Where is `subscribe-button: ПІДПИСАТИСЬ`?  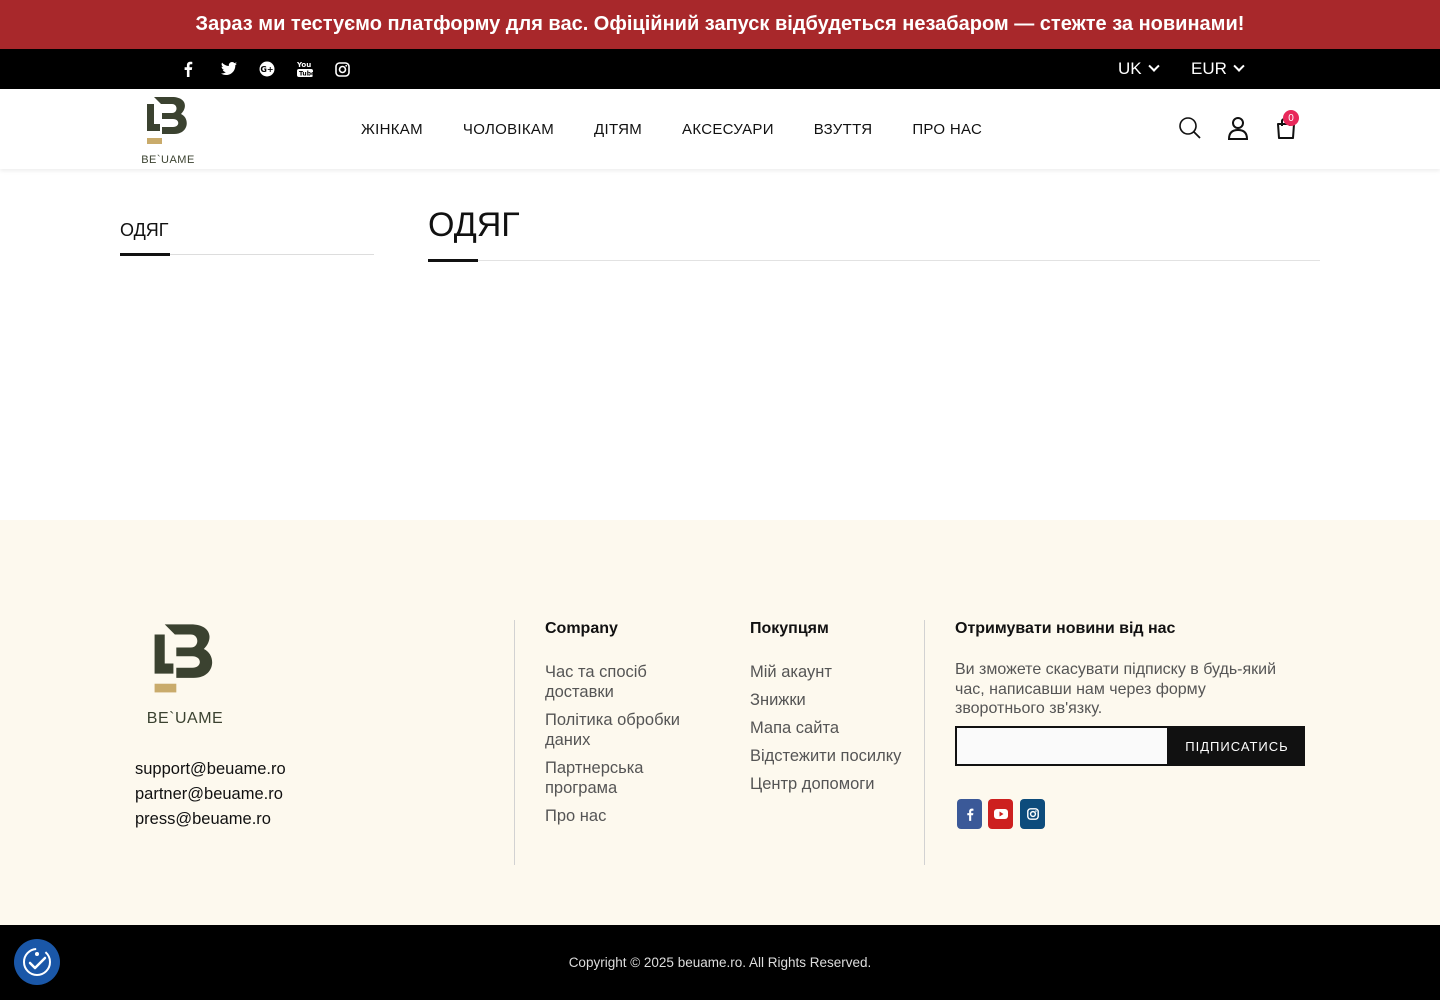 subscribe-button: ПІДПИСАТИСЬ is located at coordinates (1237, 746).